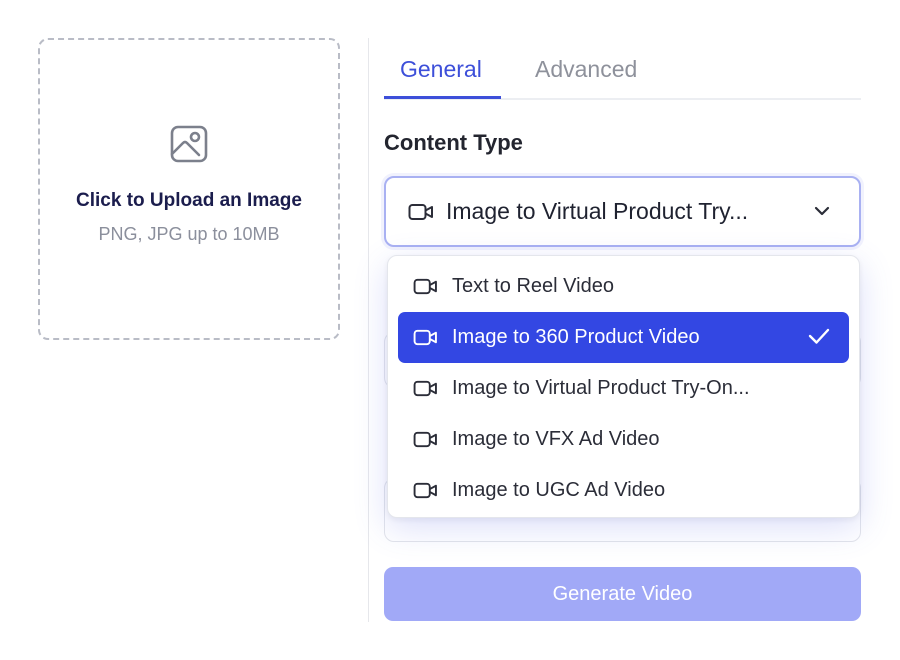 Image resolution: width=900 pixels, height=660 pixels. What do you see at coordinates (556, 439) in the screenshot?
I see `menu-item-label: Image to VFX Ad Video` at bounding box center [556, 439].